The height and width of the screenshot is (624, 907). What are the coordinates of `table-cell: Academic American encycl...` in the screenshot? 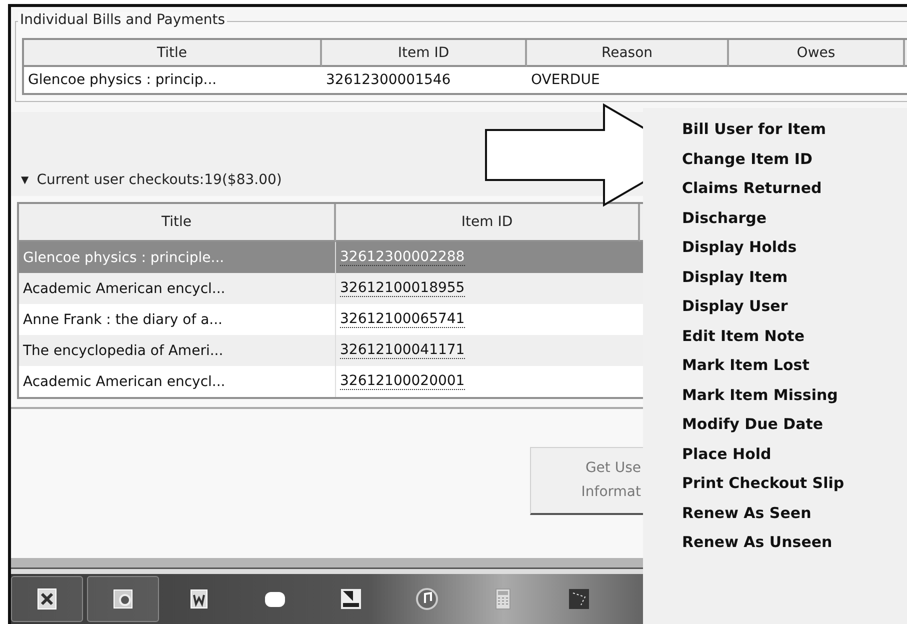 It's located at (177, 288).